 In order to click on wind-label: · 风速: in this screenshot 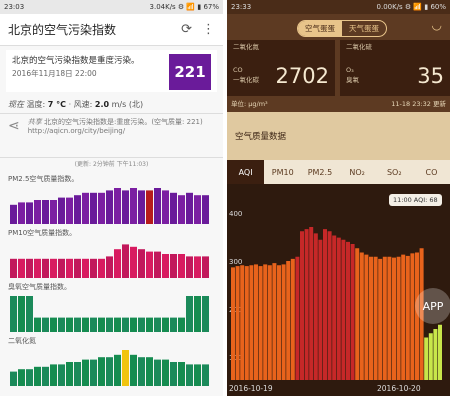, I will do `click(80, 104)`.